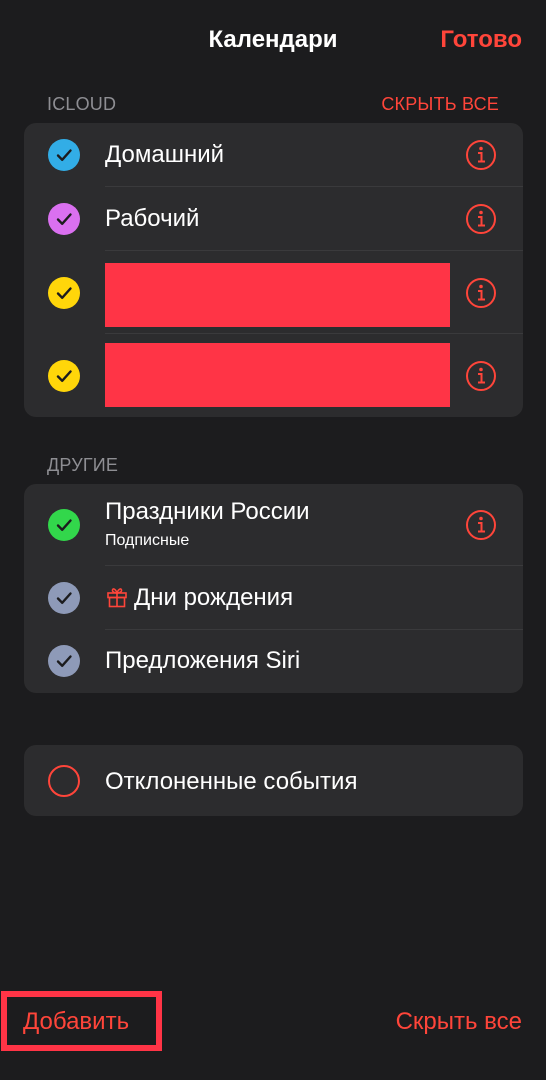  I want to click on add-calendar-button: Добавить, so click(76, 1022).